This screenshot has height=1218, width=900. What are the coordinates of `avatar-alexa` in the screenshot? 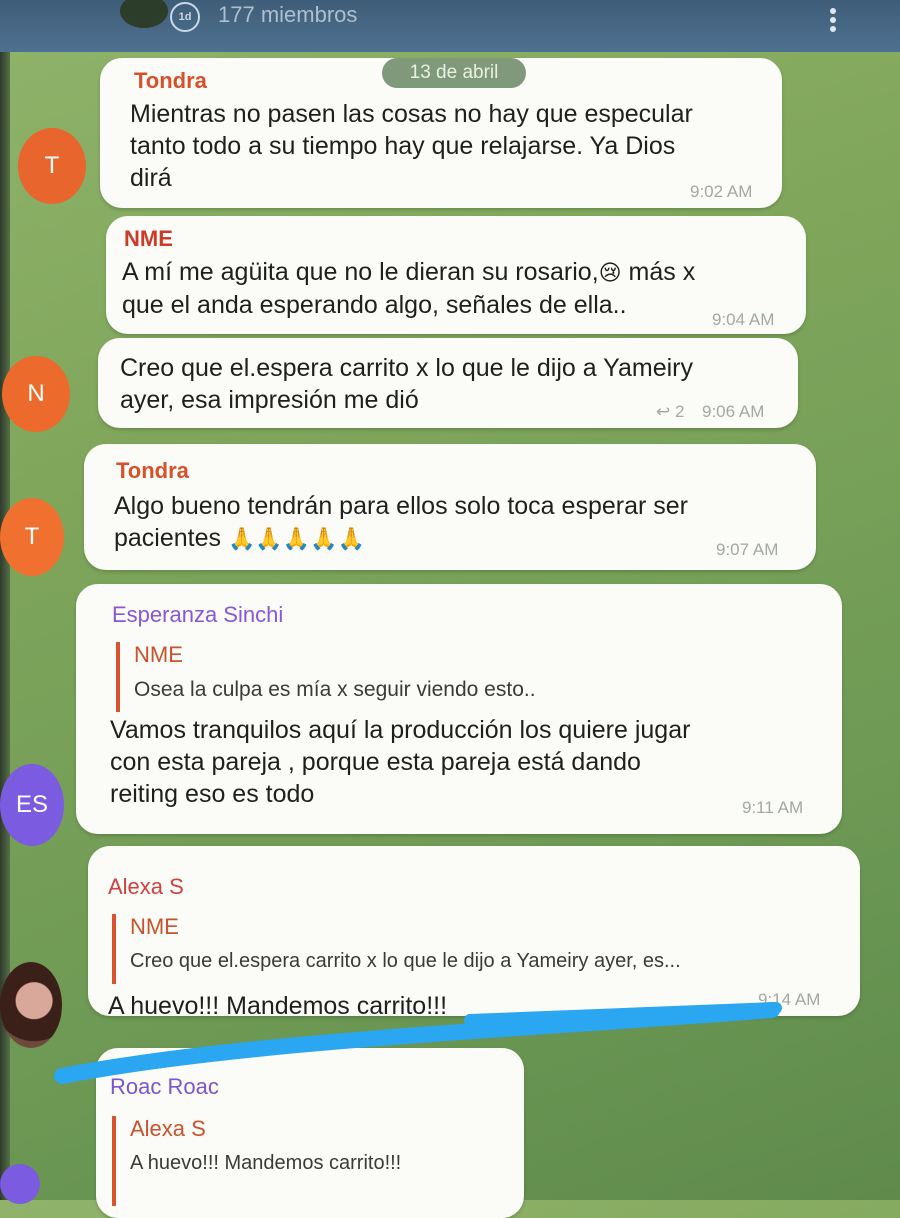 It's located at (31, 1005).